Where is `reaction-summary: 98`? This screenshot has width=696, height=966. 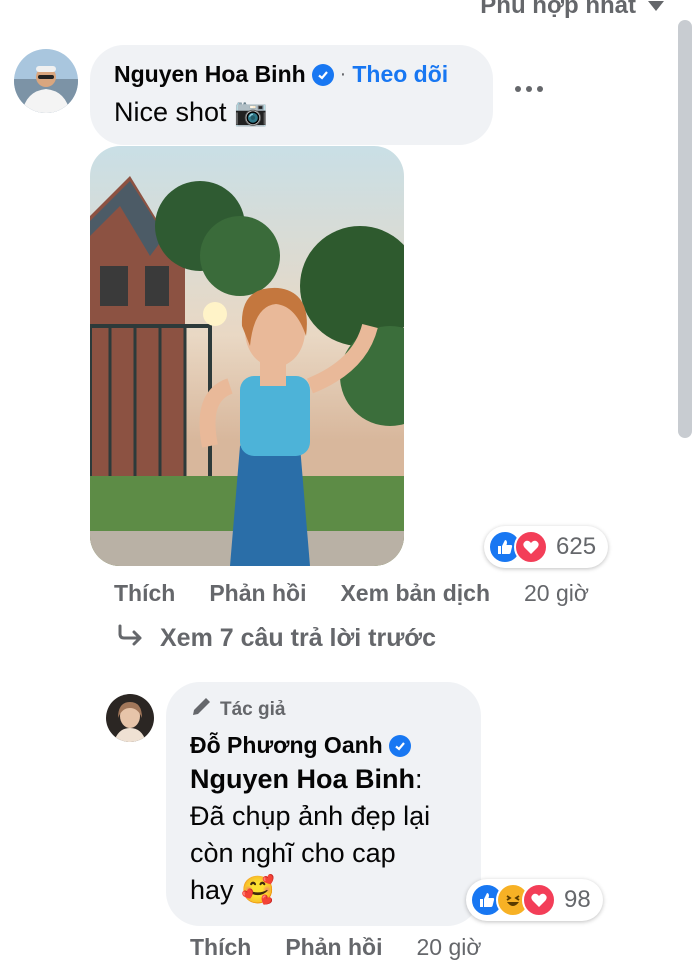
reaction-summary: 98 is located at coordinates (534, 900).